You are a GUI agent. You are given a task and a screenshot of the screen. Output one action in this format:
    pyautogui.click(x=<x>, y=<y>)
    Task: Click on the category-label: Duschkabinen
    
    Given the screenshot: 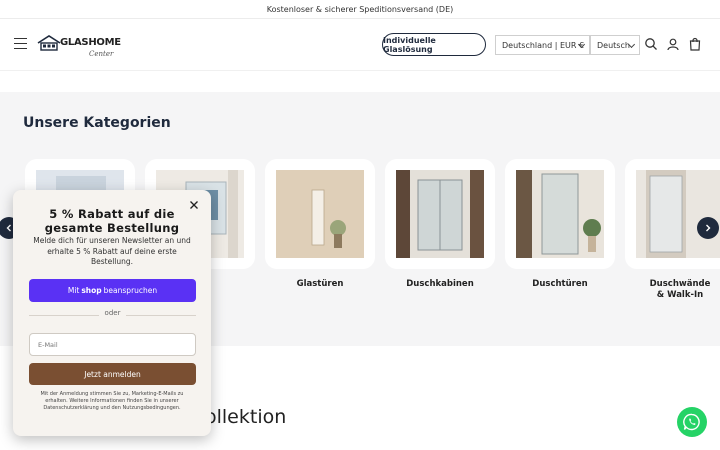 What is the action you would take?
    pyautogui.click(x=440, y=284)
    